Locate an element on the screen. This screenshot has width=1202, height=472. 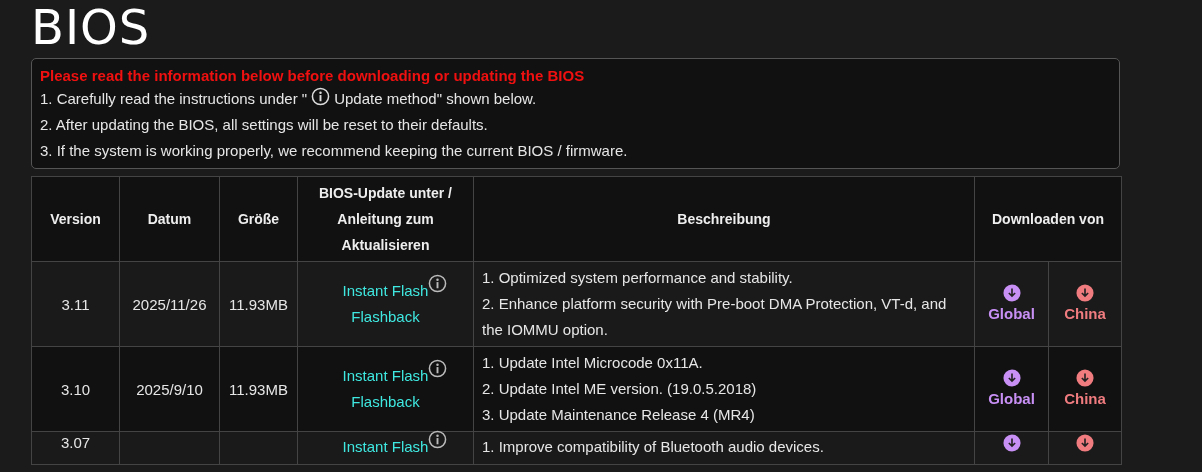
description-text: 2. Enhance platform security with Pre-boot DMA Protection, VT-d, and the IOMMU option. is located at coordinates (715, 317).